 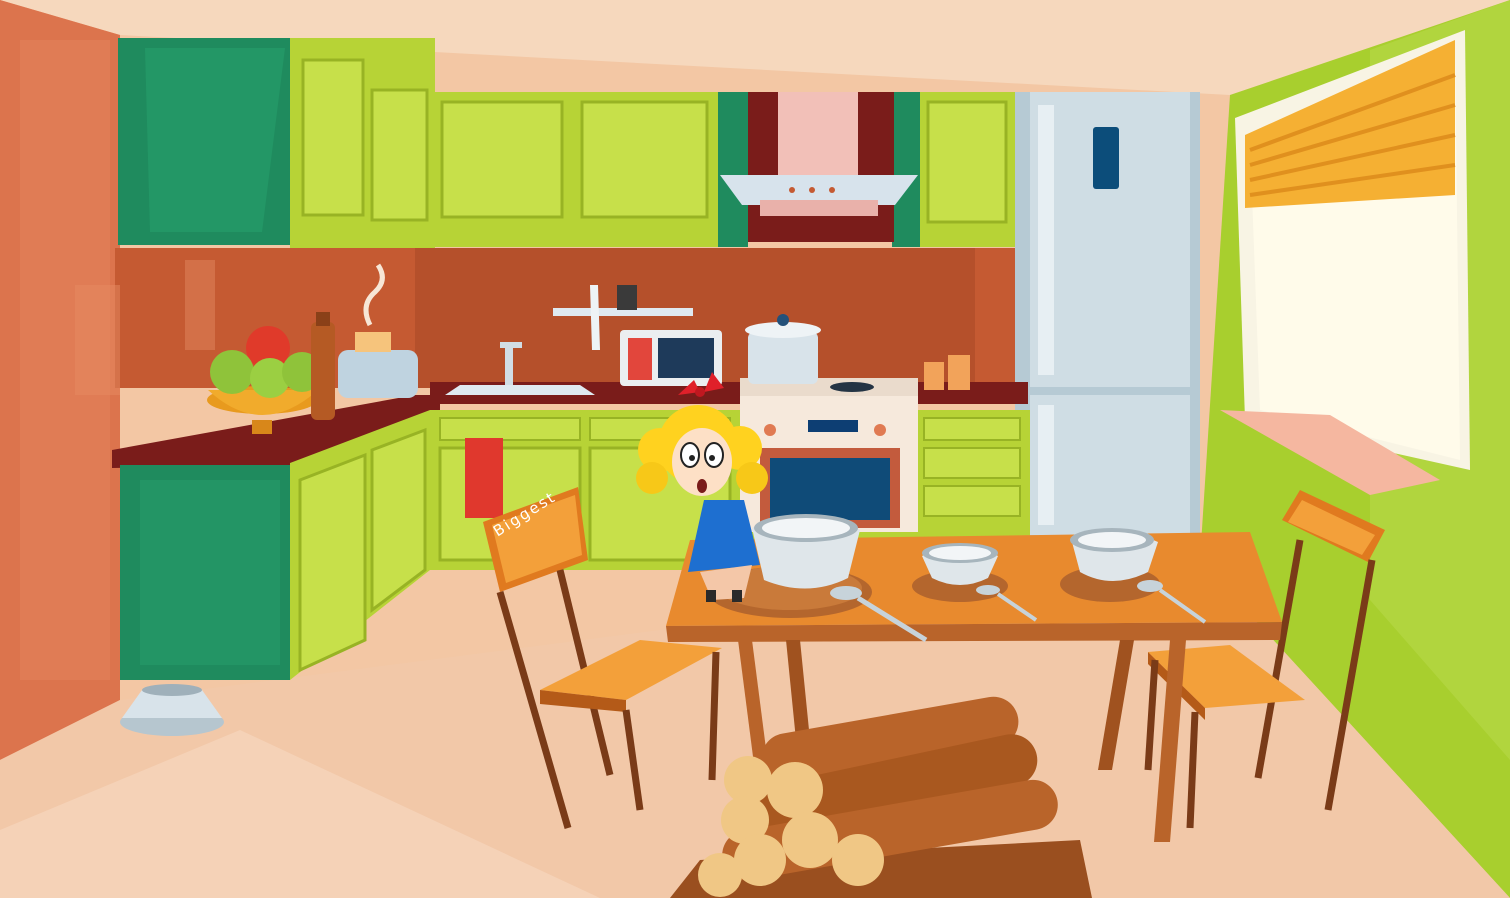 I want to click on refrigerator, so click(x=1107, y=314).